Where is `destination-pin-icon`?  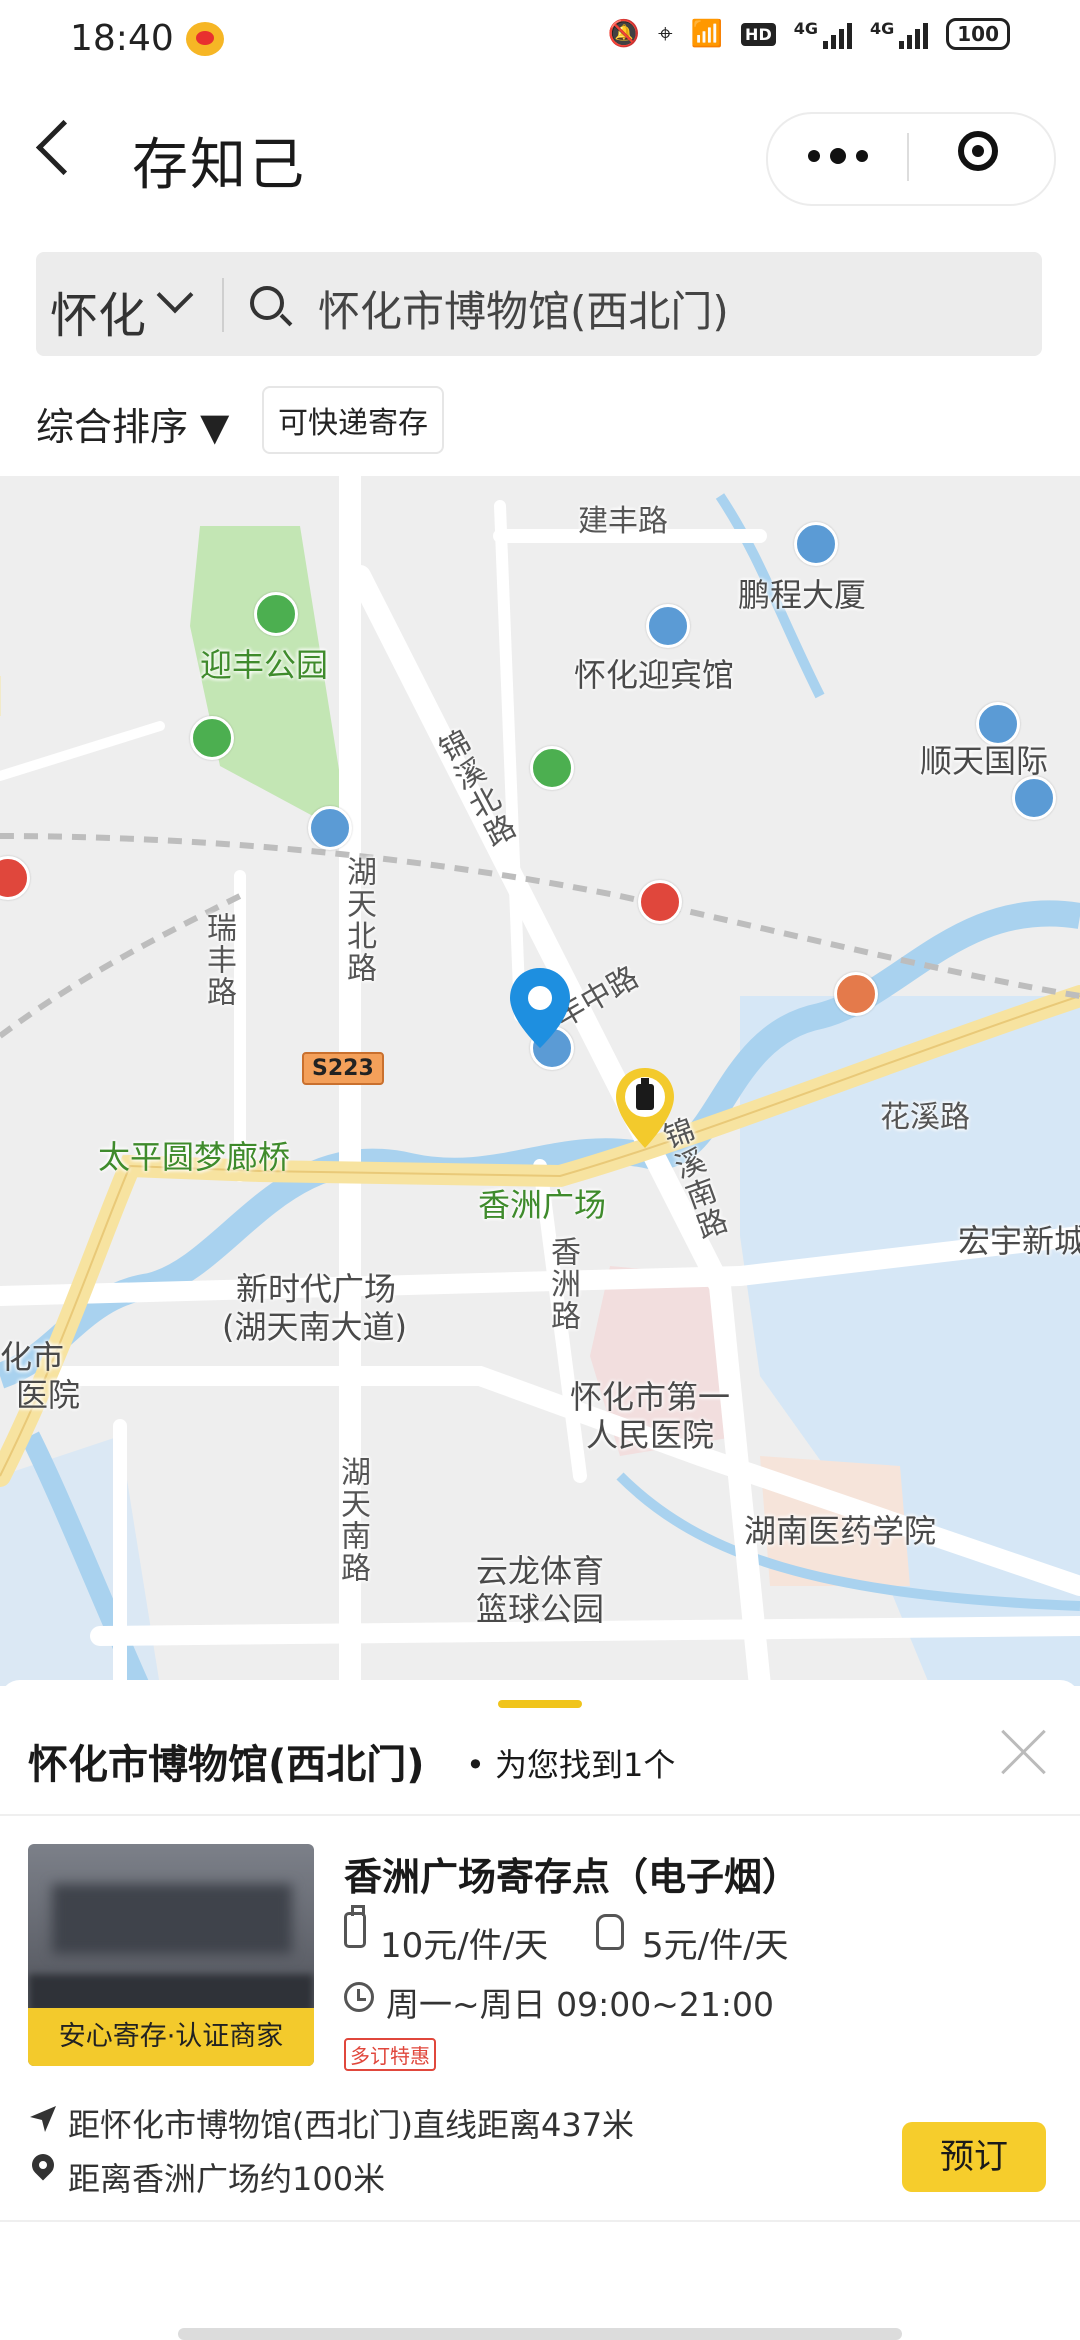 destination-pin-icon is located at coordinates (540, 1008).